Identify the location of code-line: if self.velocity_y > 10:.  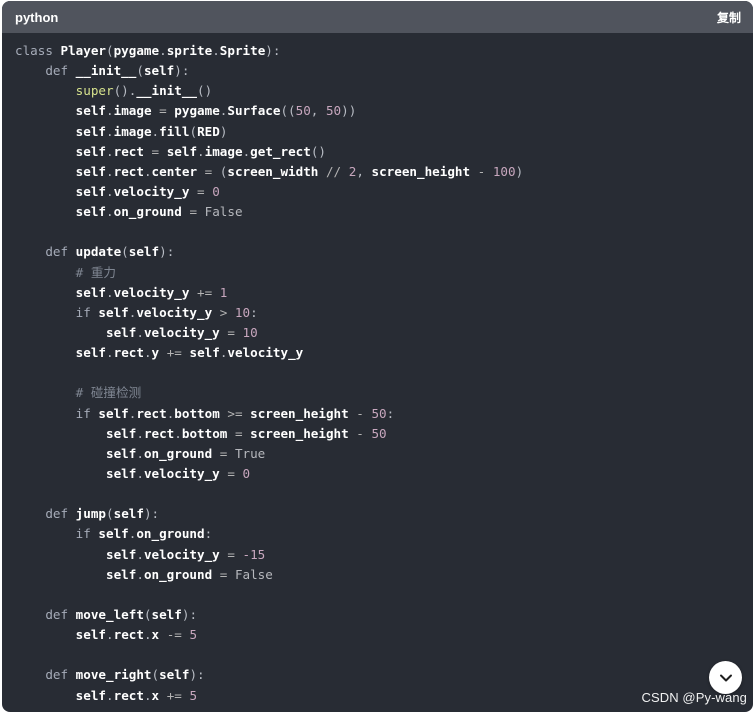
(378, 313).